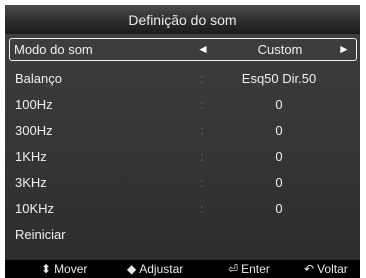  Describe the element at coordinates (38, 78) in the screenshot. I see `balance-label: Balanço` at that location.